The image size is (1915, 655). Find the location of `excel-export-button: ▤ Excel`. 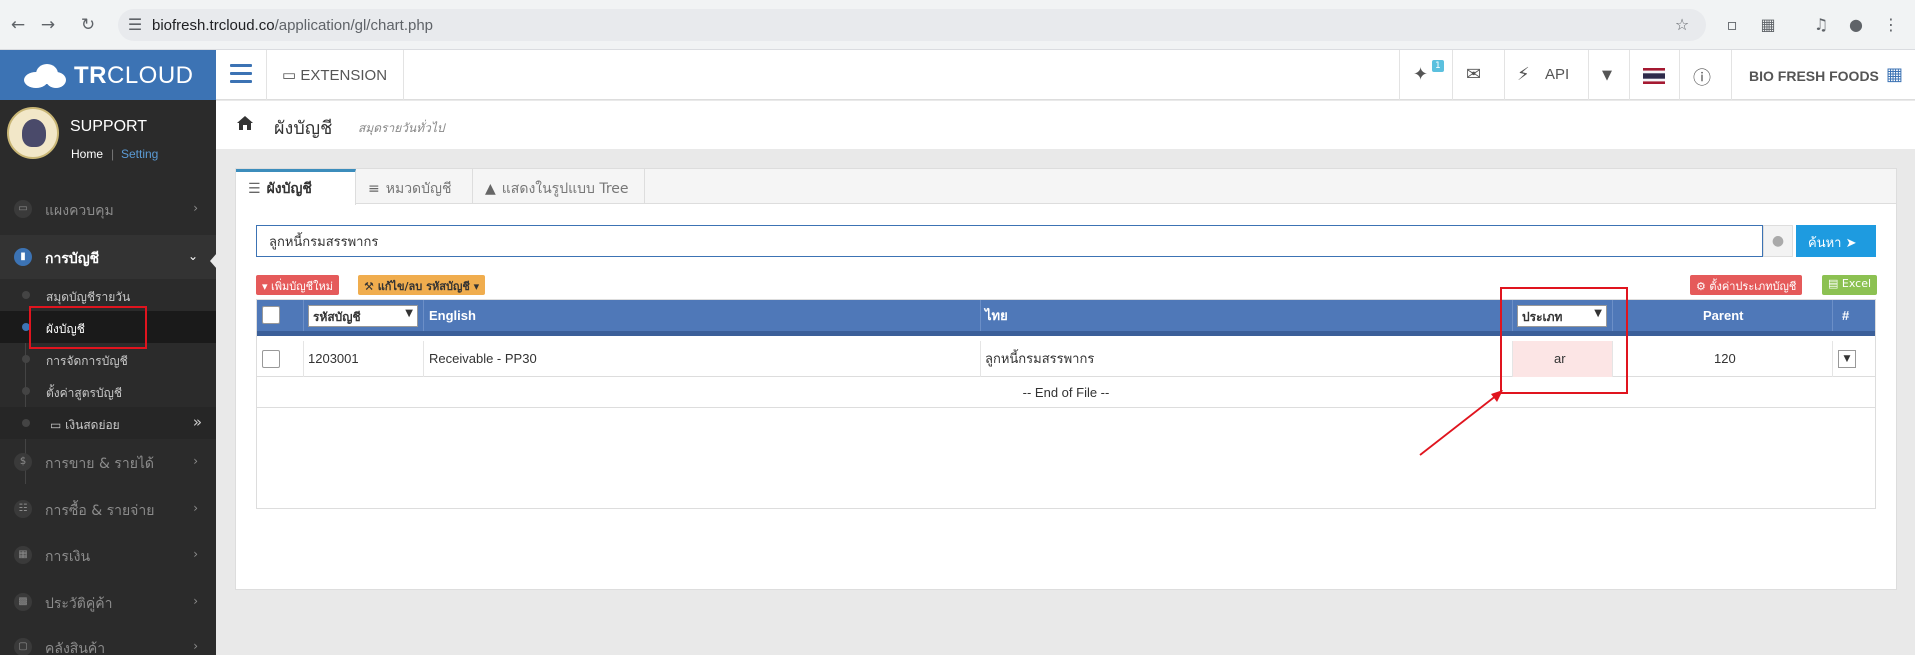

excel-export-button: ▤ Excel is located at coordinates (1850, 285).